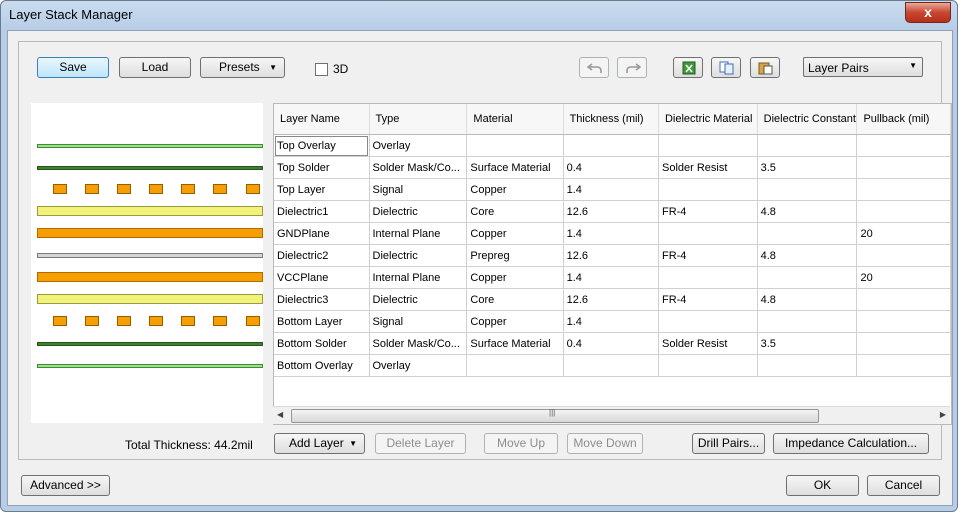  Describe the element at coordinates (322, 277) in the screenshot. I see `table-cell: VCCPlane` at that location.